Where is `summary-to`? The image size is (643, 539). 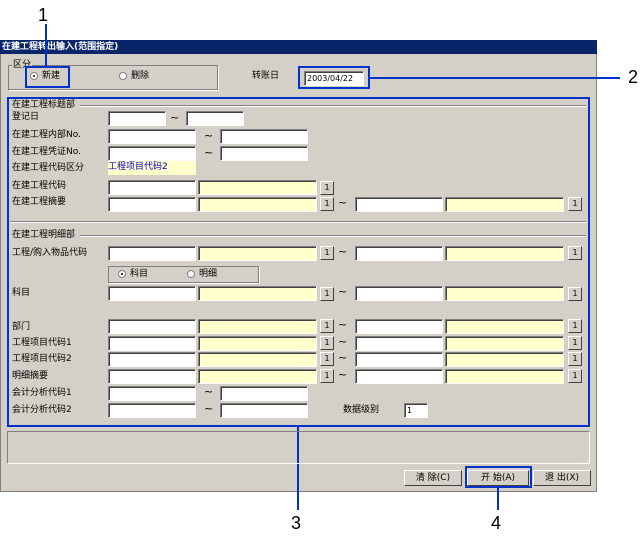 summary-to is located at coordinates (399, 204).